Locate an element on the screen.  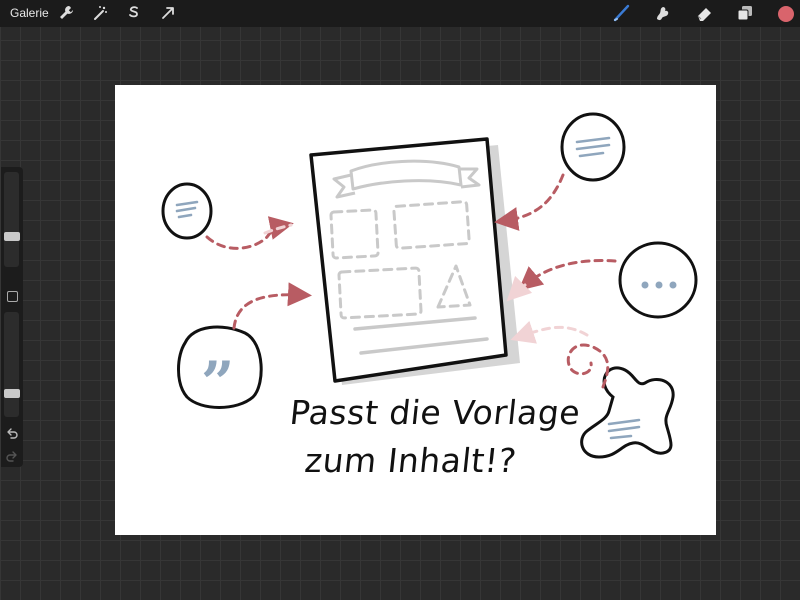
arrow-ellipsis-bubble is located at coordinates (567, 275).